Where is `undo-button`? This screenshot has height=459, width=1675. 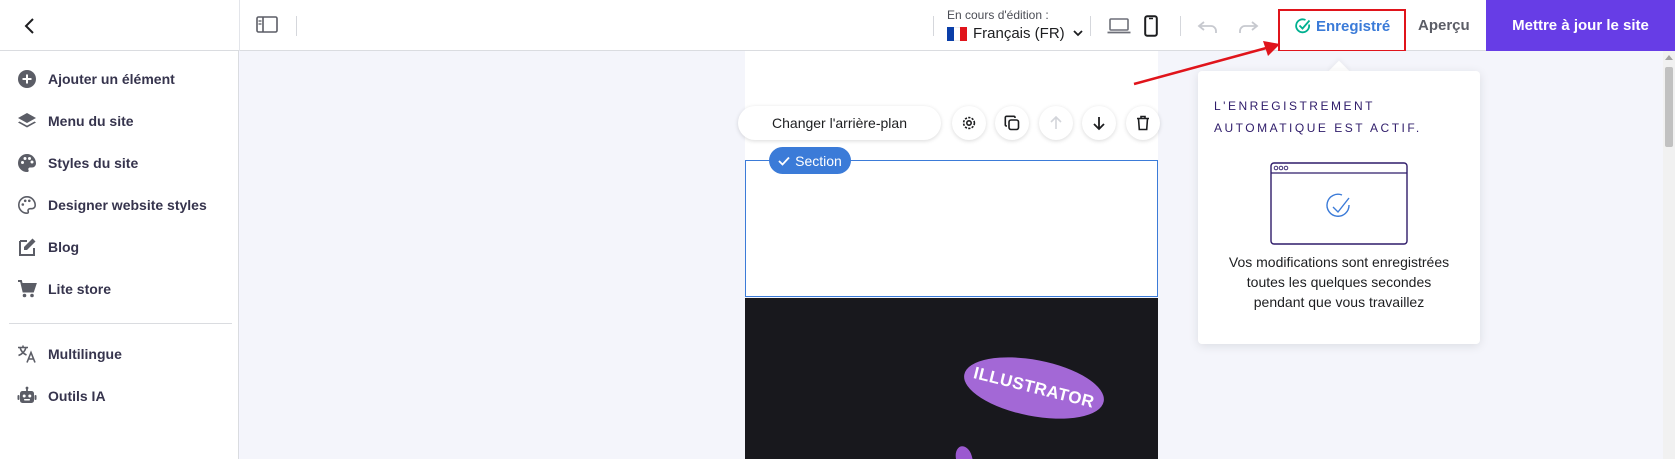
undo-button is located at coordinates (1208, 26).